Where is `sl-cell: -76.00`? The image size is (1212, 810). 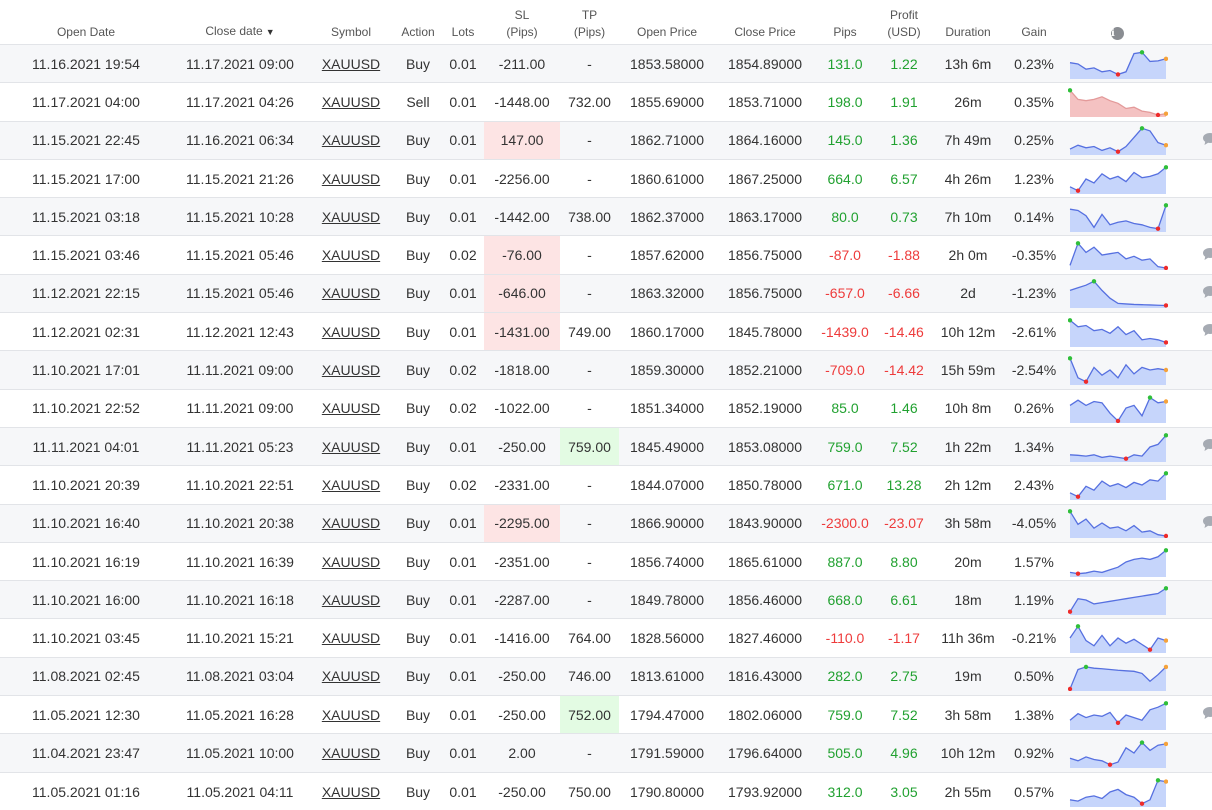 sl-cell: -76.00 is located at coordinates (522, 255).